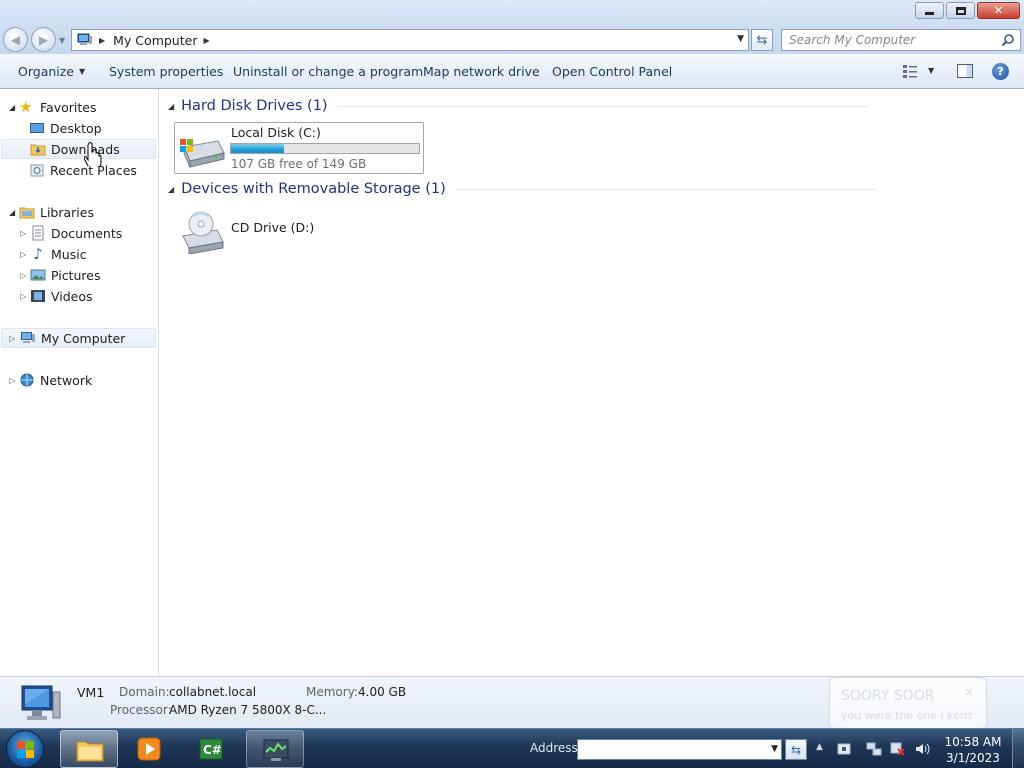 The width and height of the screenshot is (1024, 768). I want to click on breadcrumb-my-computer: My Computer, so click(155, 40).